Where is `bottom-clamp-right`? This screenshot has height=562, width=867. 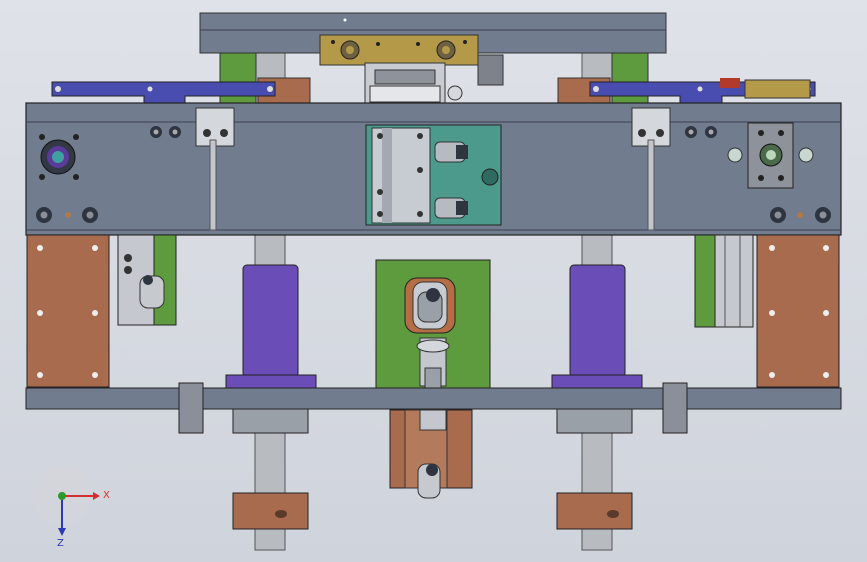 bottom-clamp-right is located at coordinates (594, 511).